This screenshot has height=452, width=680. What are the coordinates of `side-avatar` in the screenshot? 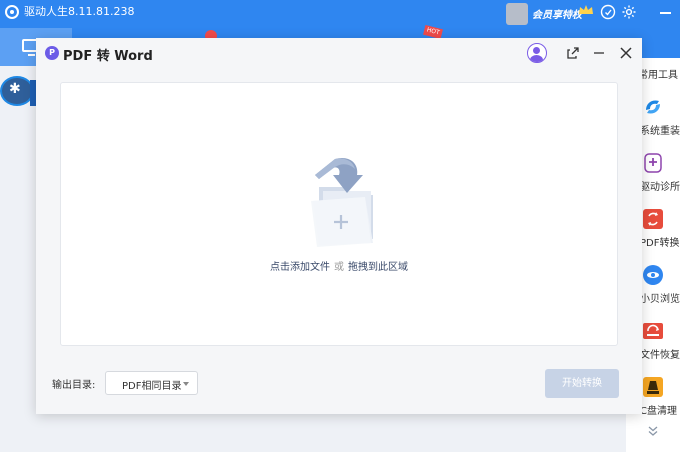 It's located at (17, 91).